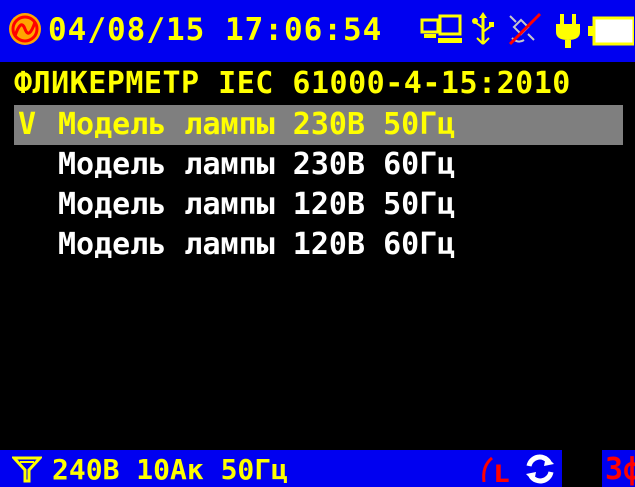 The height and width of the screenshot is (487, 635). I want to click on datetime: 04/08/15 17:06:54, so click(215, 30).